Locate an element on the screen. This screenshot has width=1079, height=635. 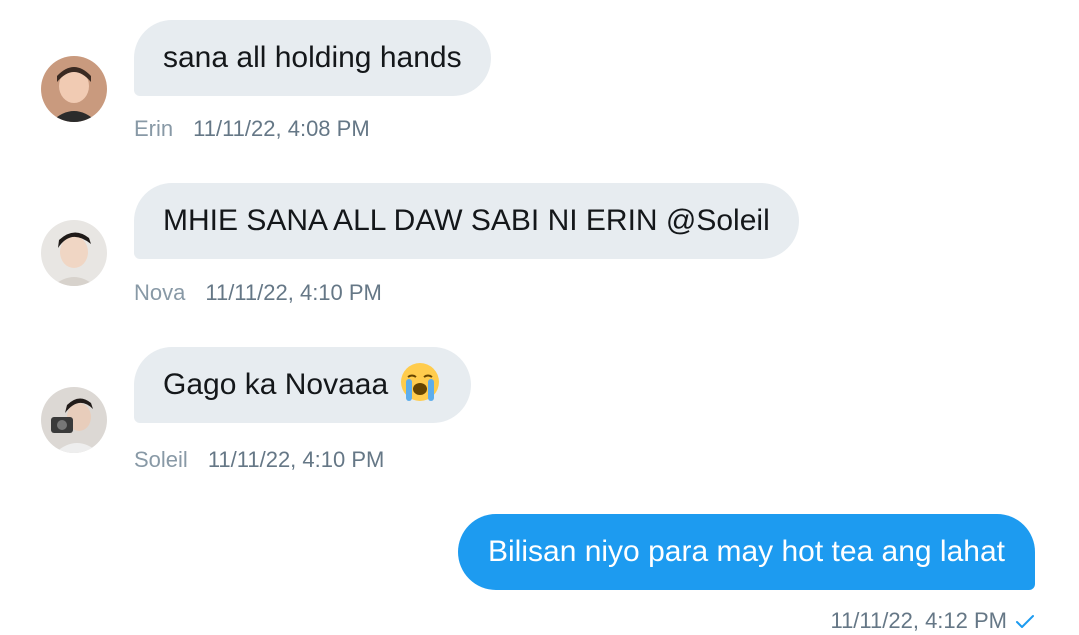
sender-name: Erin is located at coordinates (153, 128).